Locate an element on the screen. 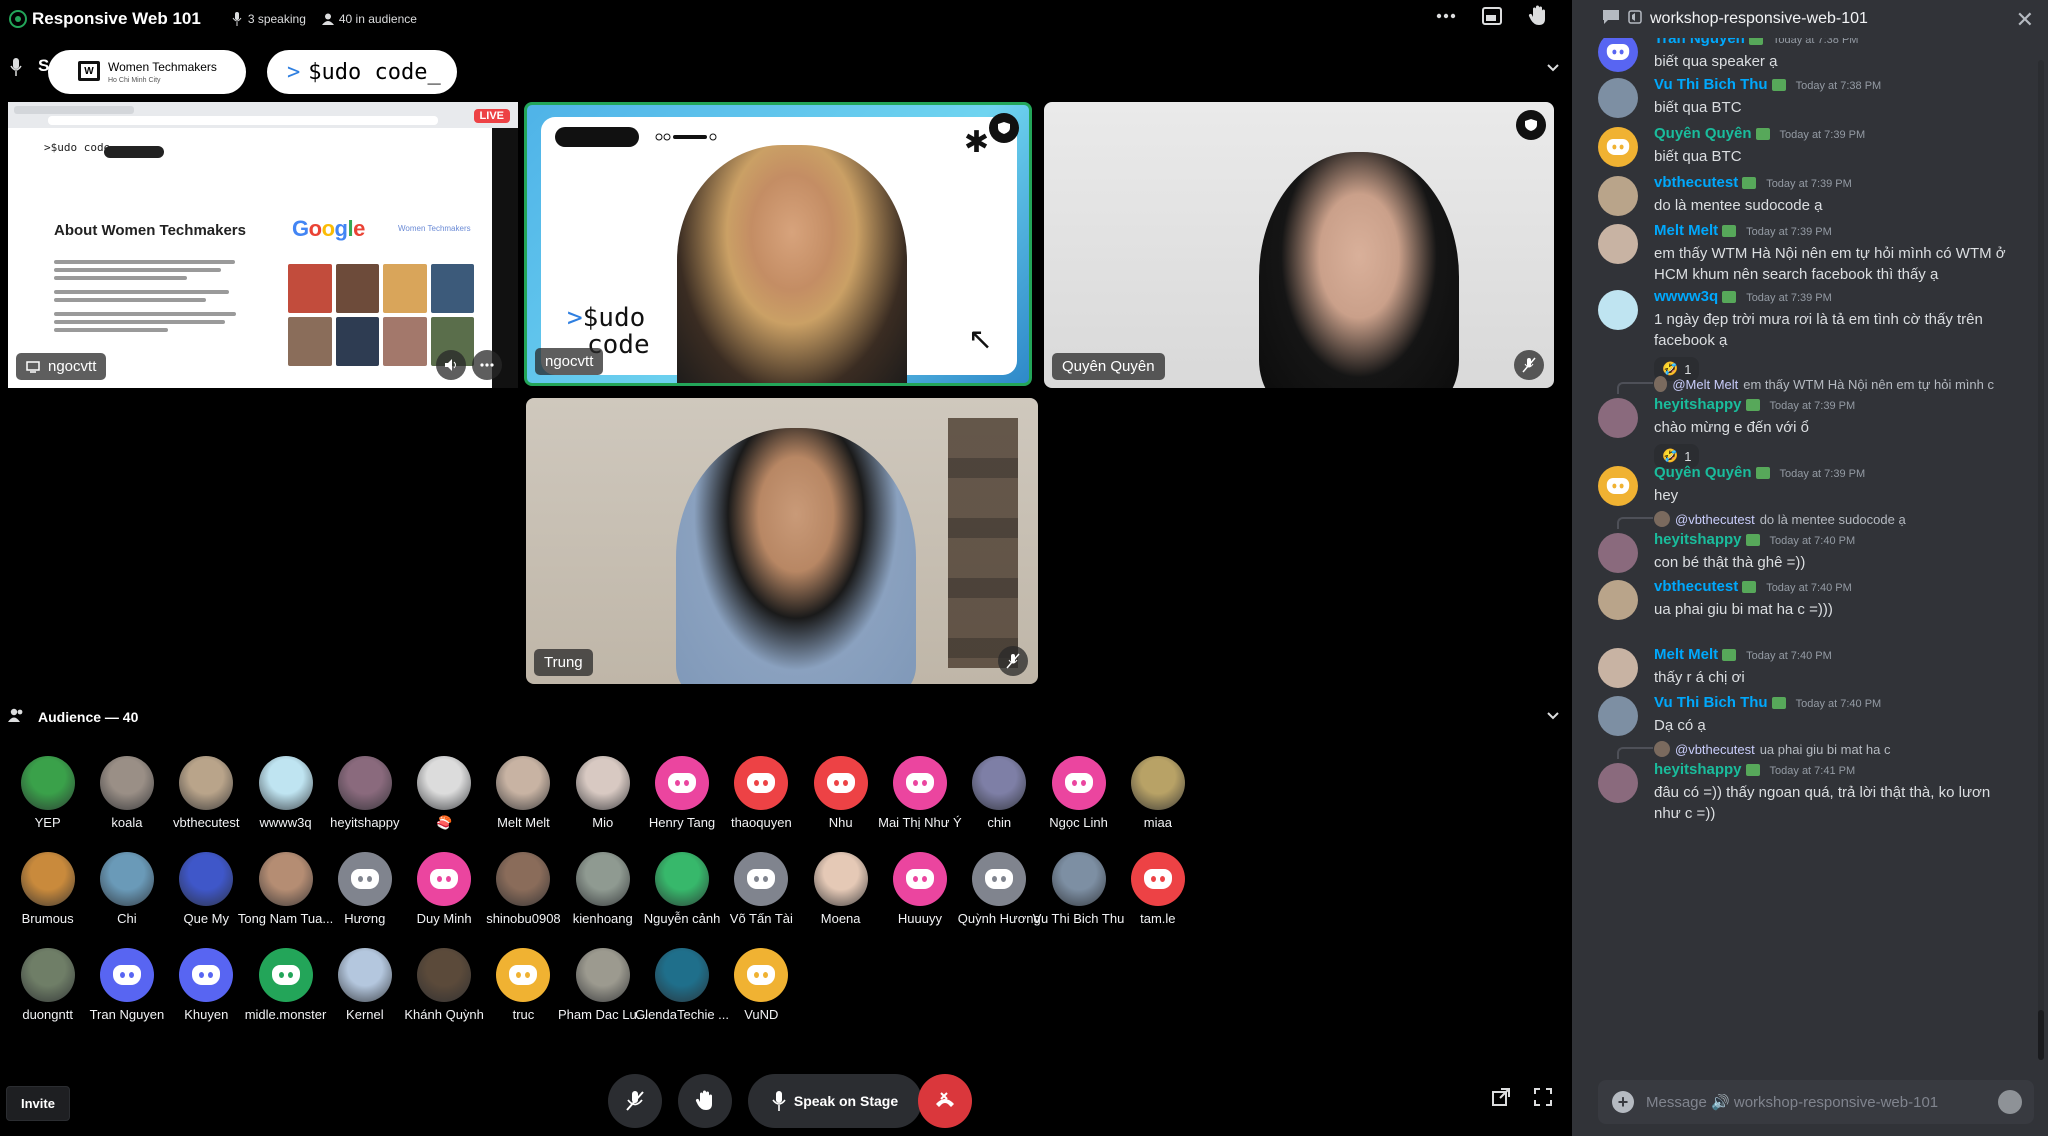  raise-hand-button is located at coordinates (705, 1101).